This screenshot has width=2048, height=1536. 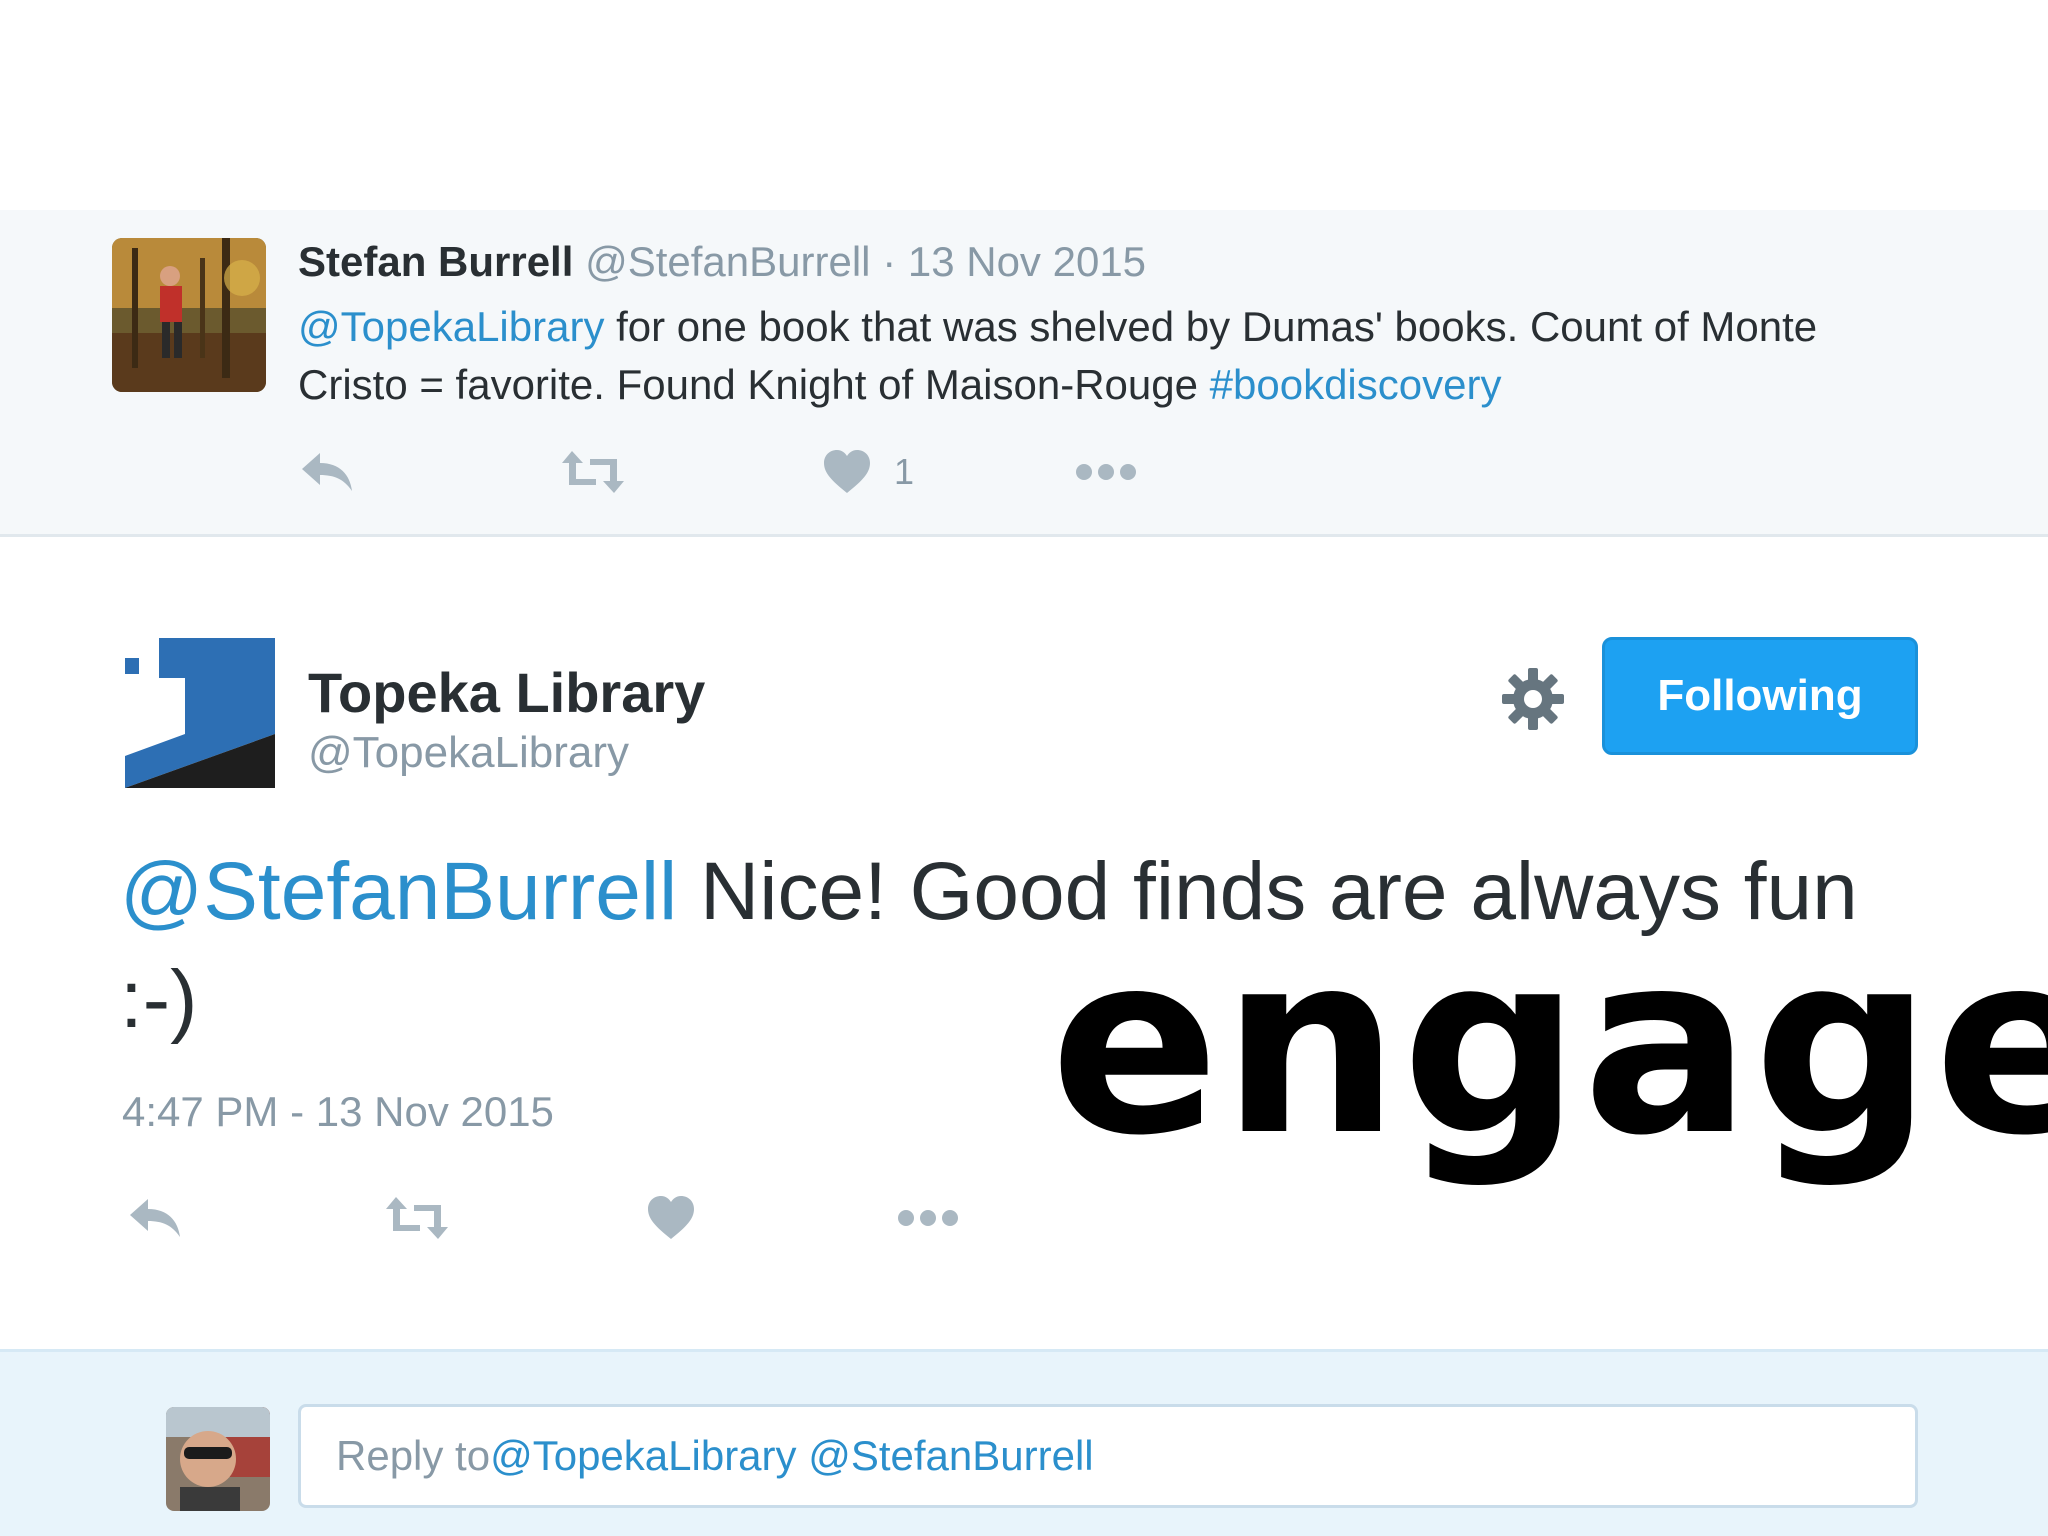 What do you see at coordinates (435, 261) in the screenshot?
I see `author-name: Stefan Burrell` at bounding box center [435, 261].